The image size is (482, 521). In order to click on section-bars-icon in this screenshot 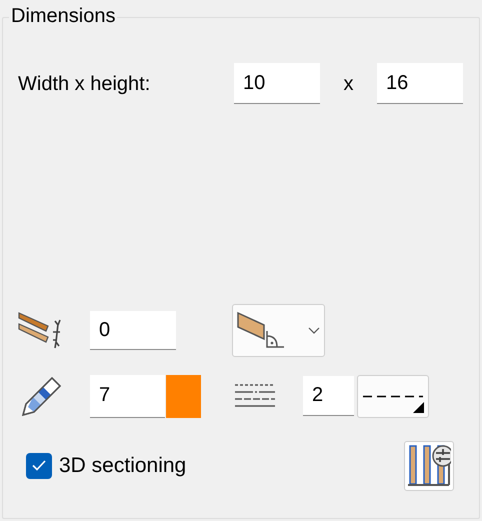, I will do `click(429, 466)`.